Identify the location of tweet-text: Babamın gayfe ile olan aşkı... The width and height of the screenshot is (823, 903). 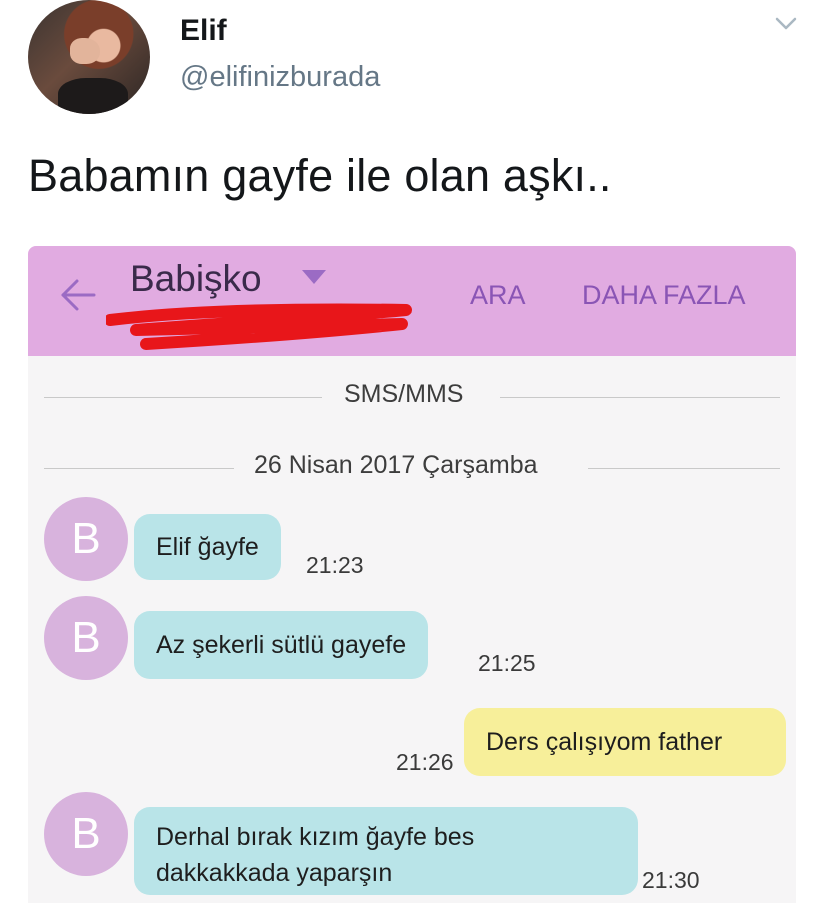
(320, 175).